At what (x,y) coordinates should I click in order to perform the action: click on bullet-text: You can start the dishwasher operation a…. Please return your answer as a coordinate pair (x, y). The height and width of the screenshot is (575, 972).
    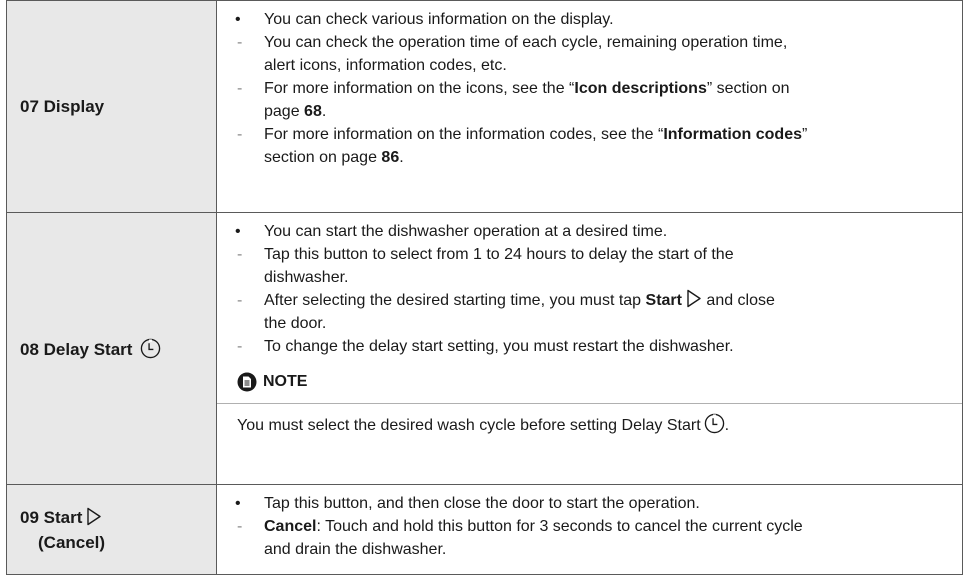
    Looking at the image, I should click on (466, 231).